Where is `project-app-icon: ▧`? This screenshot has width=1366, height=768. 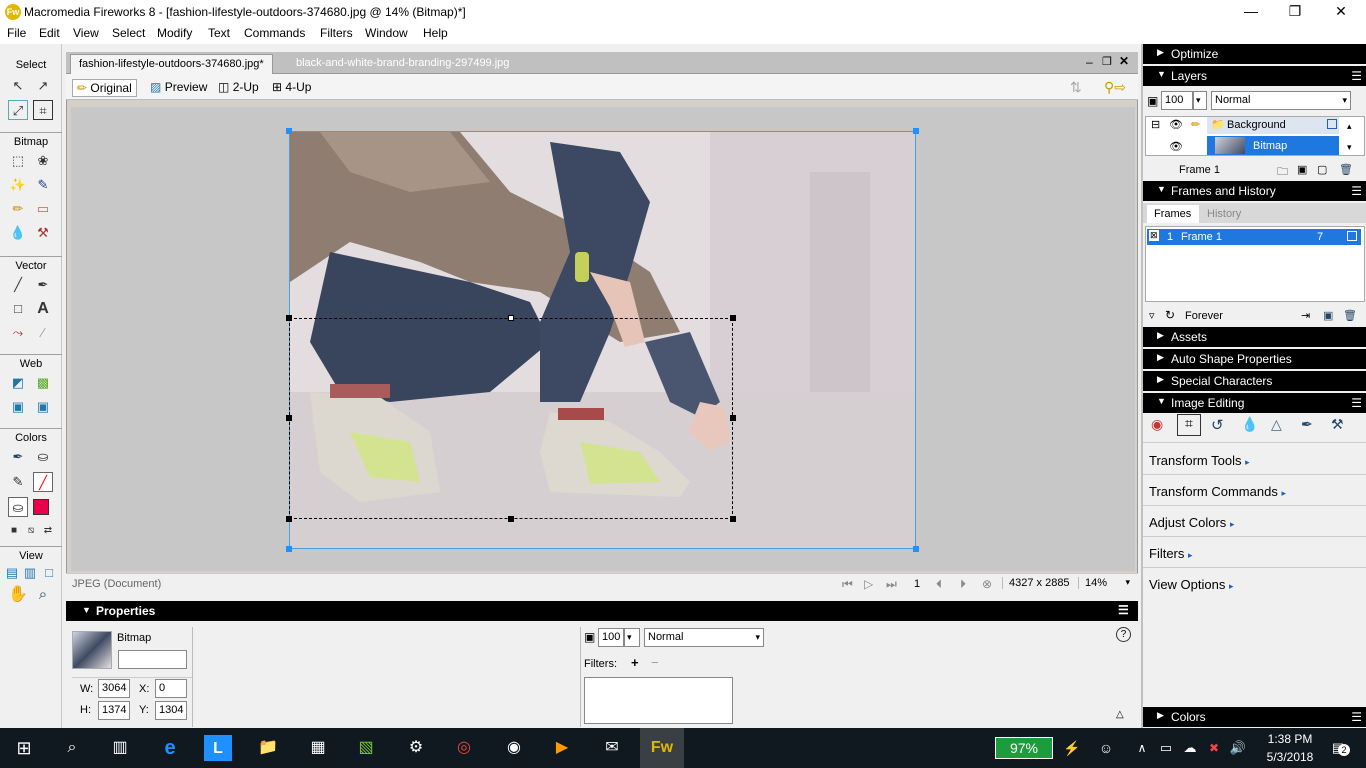 project-app-icon: ▧ is located at coordinates (366, 748).